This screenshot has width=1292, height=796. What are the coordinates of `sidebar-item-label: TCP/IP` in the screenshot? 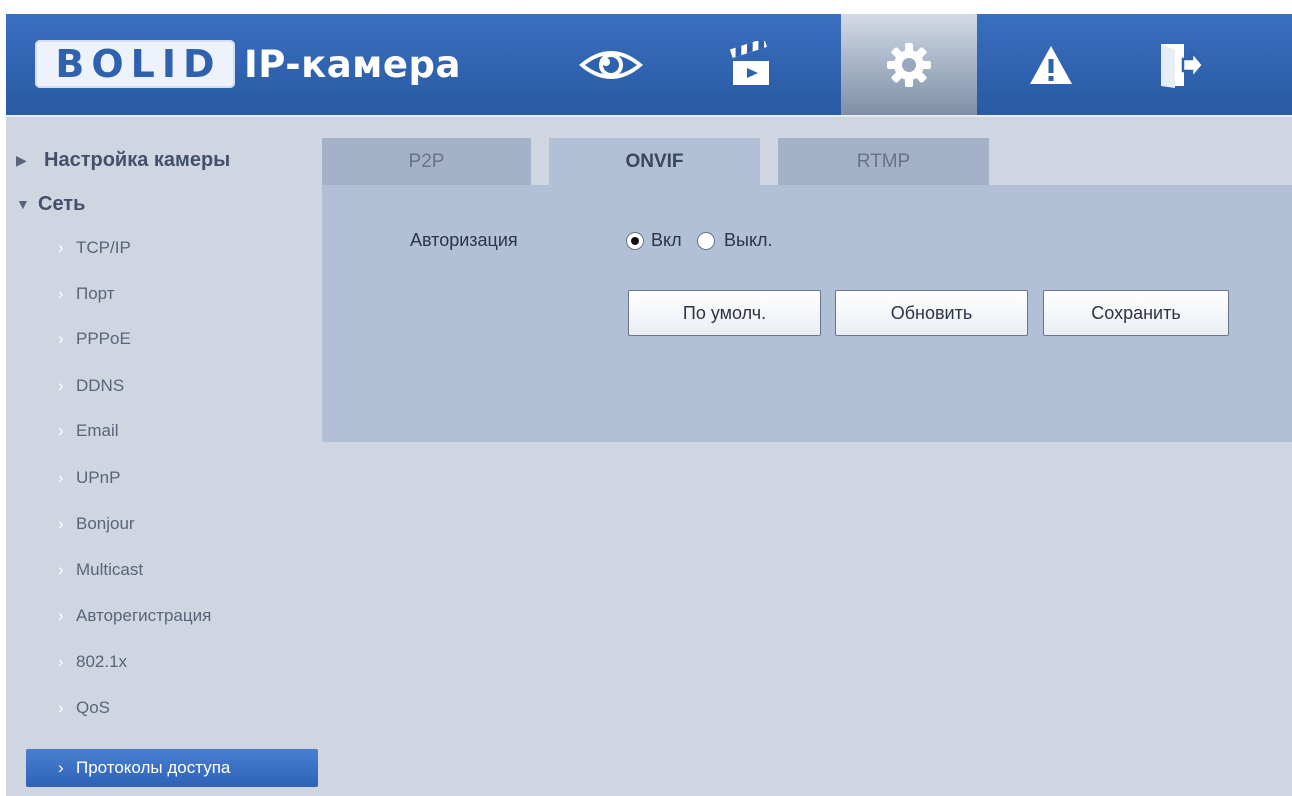 It's located at (103, 247).